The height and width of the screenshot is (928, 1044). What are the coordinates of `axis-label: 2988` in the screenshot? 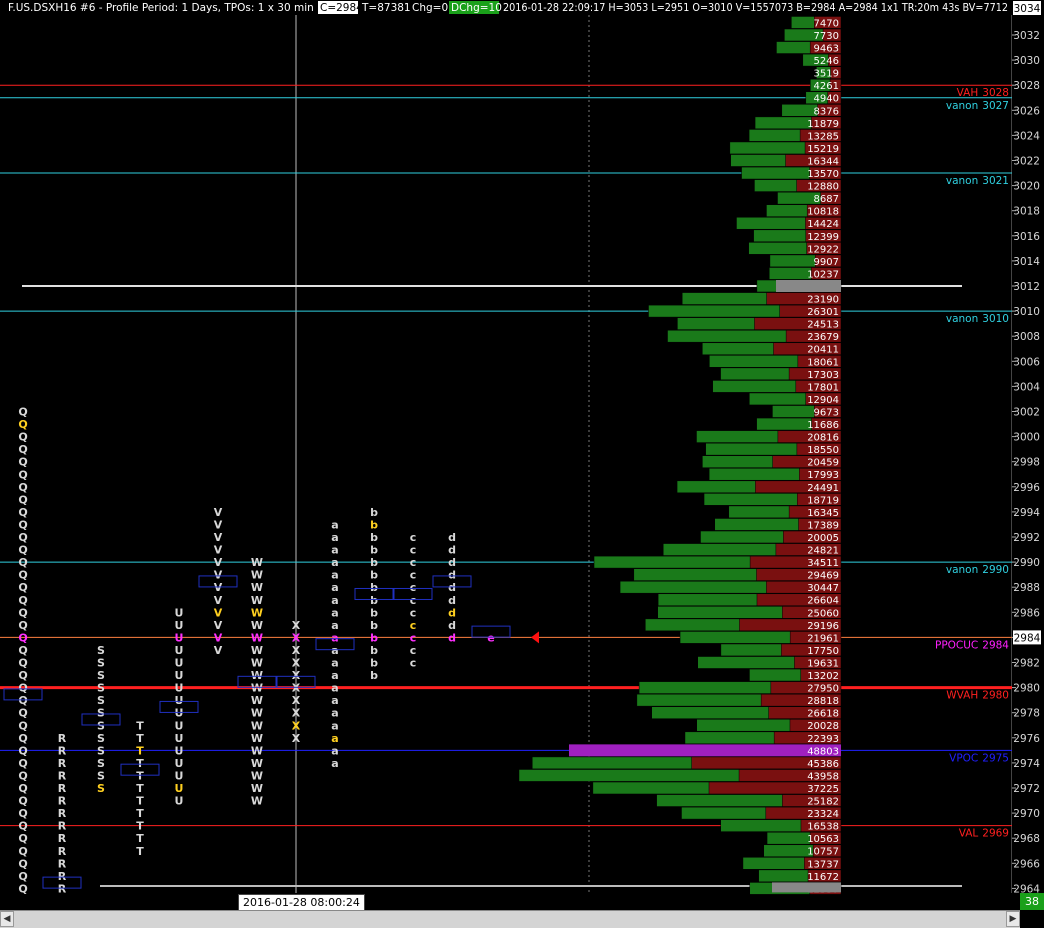 It's located at (1026, 588).